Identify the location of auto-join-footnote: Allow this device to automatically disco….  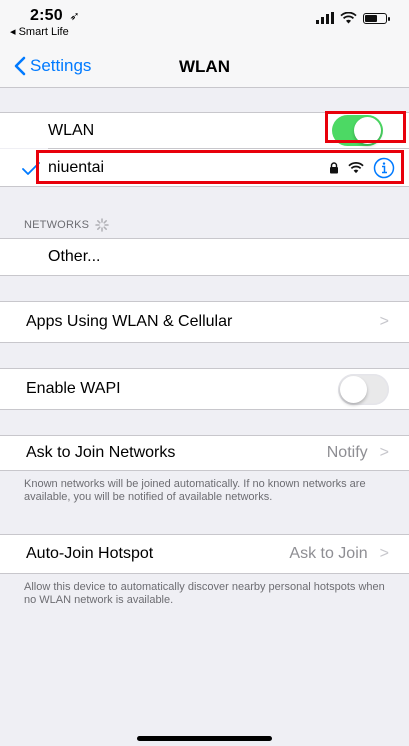
(204, 593).